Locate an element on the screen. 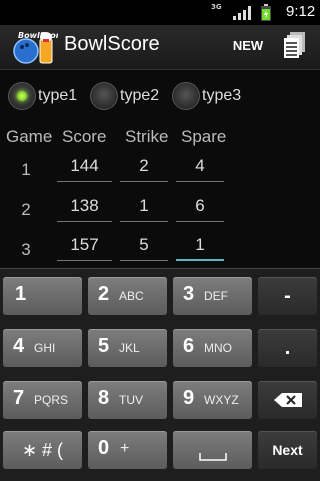 The height and width of the screenshot is (481, 320). key-9: 9 WXYZ is located at coordinates (212, 400).